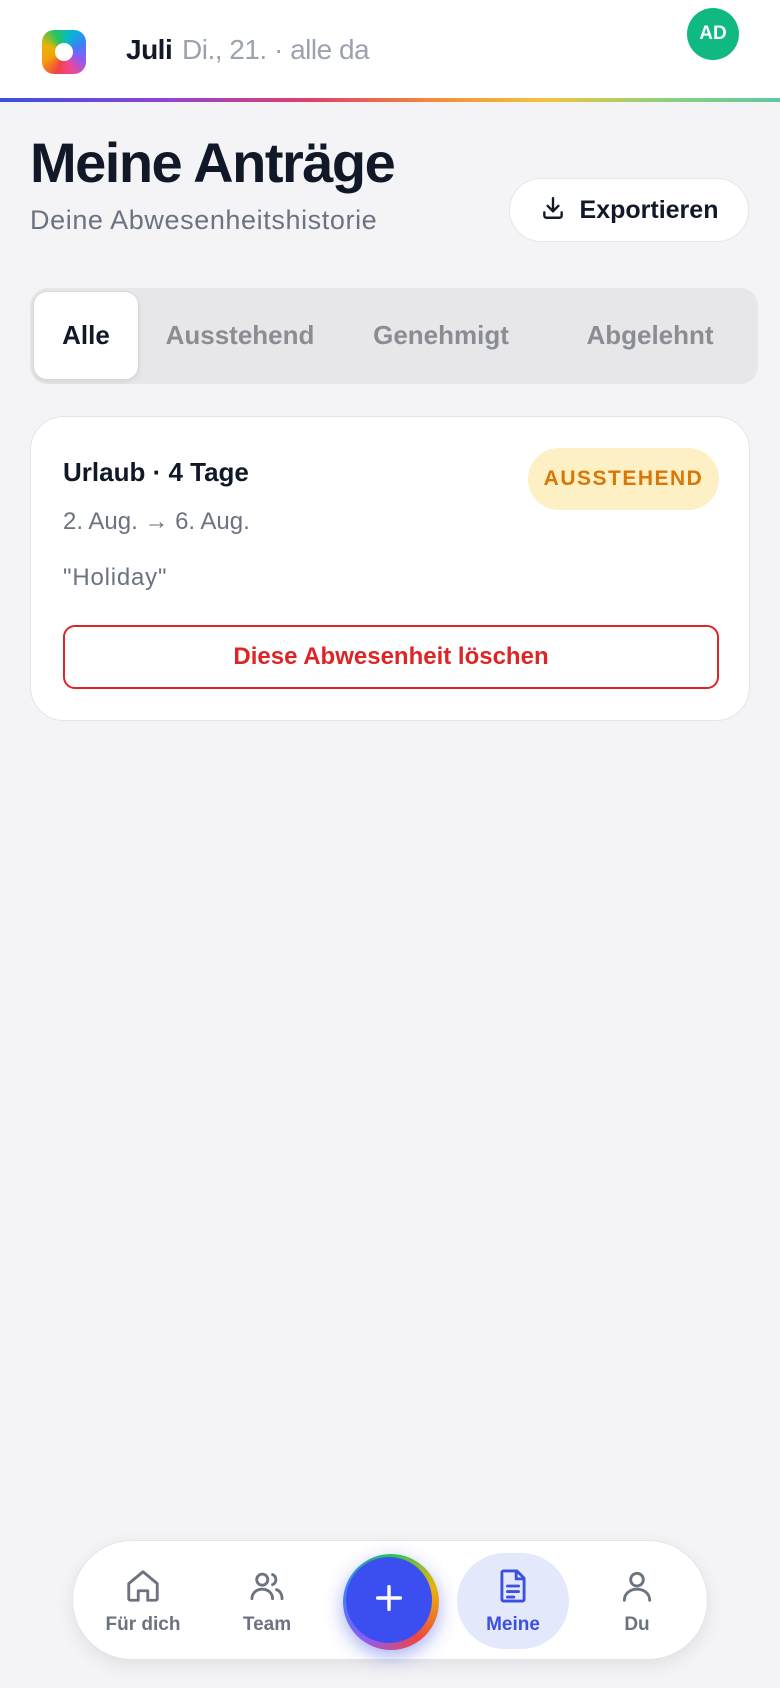 The width and height of the screenshot is (780, 1688). I want to click on user-icon, so click(637, 1588).